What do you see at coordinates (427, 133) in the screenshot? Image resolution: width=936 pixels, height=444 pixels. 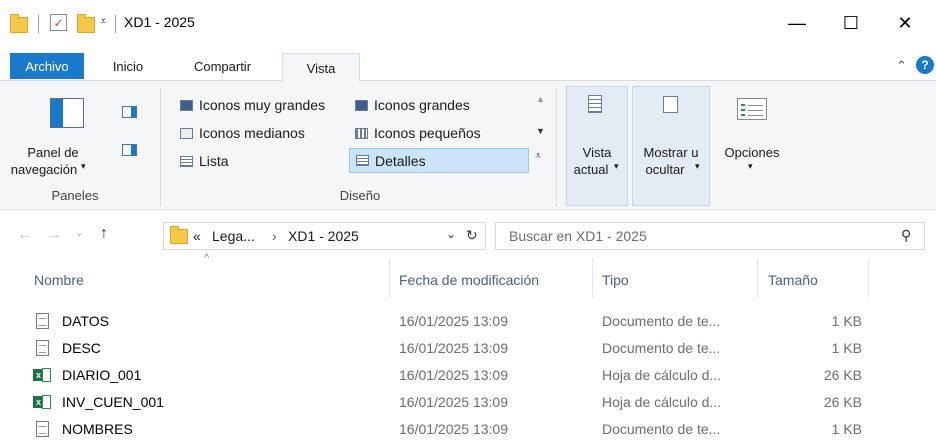 I see `layout-label: Iconos pequeños` at bounding box center [427, 133].